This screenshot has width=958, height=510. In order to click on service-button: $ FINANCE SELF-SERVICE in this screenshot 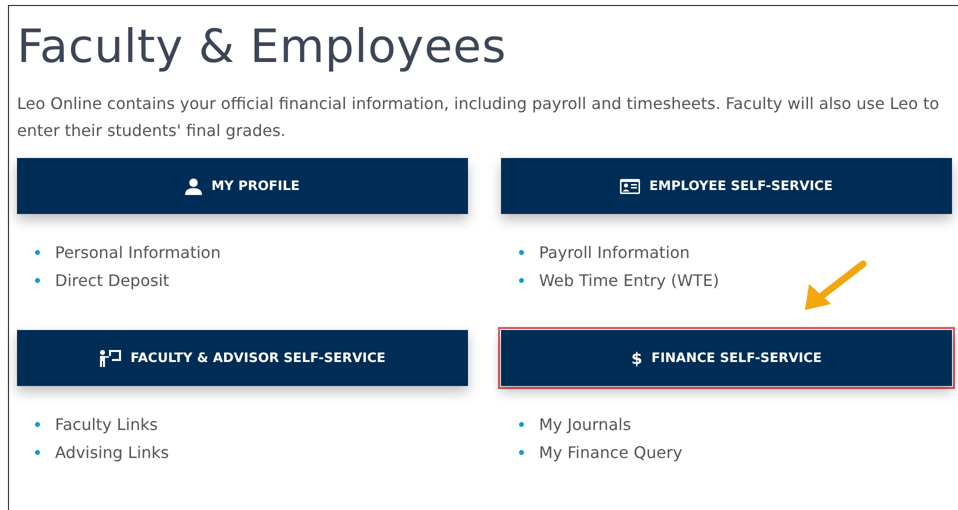, I will do `click(726, 358)`.